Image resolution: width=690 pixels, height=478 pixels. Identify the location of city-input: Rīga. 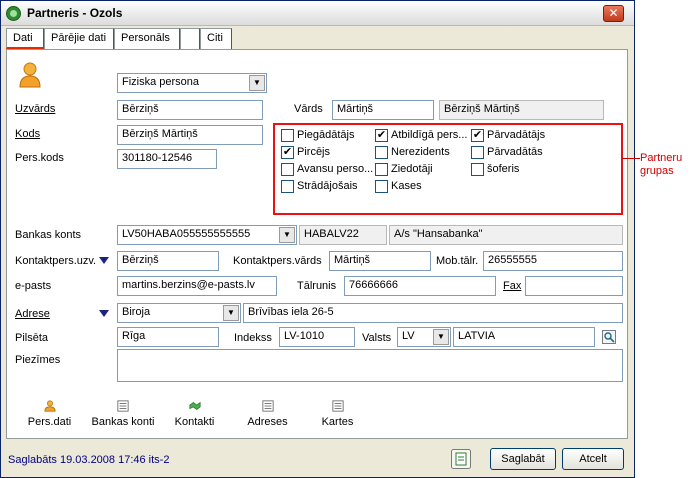
(168, 337).